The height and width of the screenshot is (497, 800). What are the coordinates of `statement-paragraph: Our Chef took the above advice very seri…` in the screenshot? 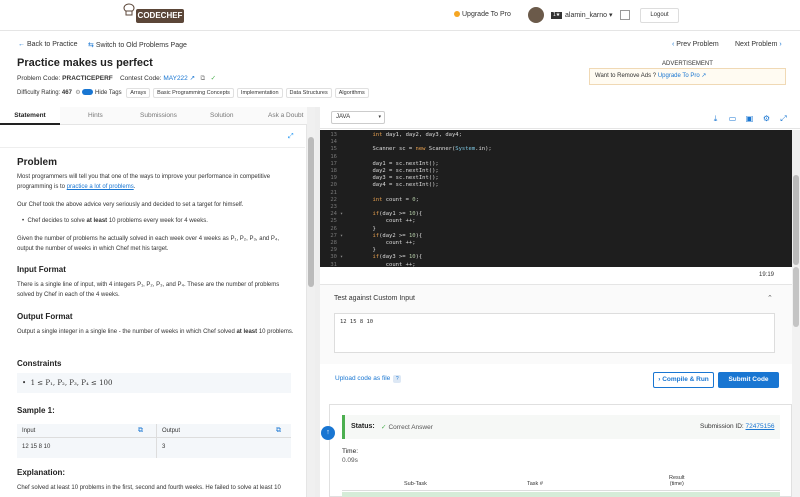 It's located at (130, 205).